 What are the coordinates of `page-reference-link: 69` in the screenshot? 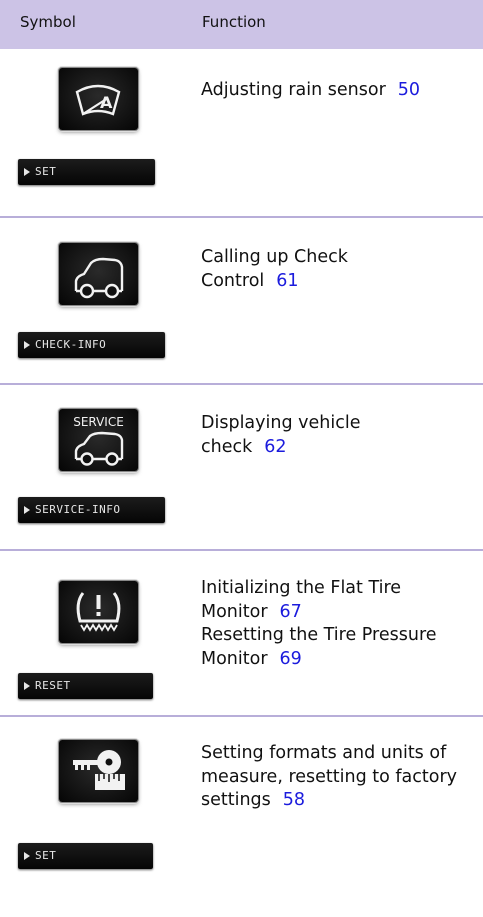 It's located at (291, 659).